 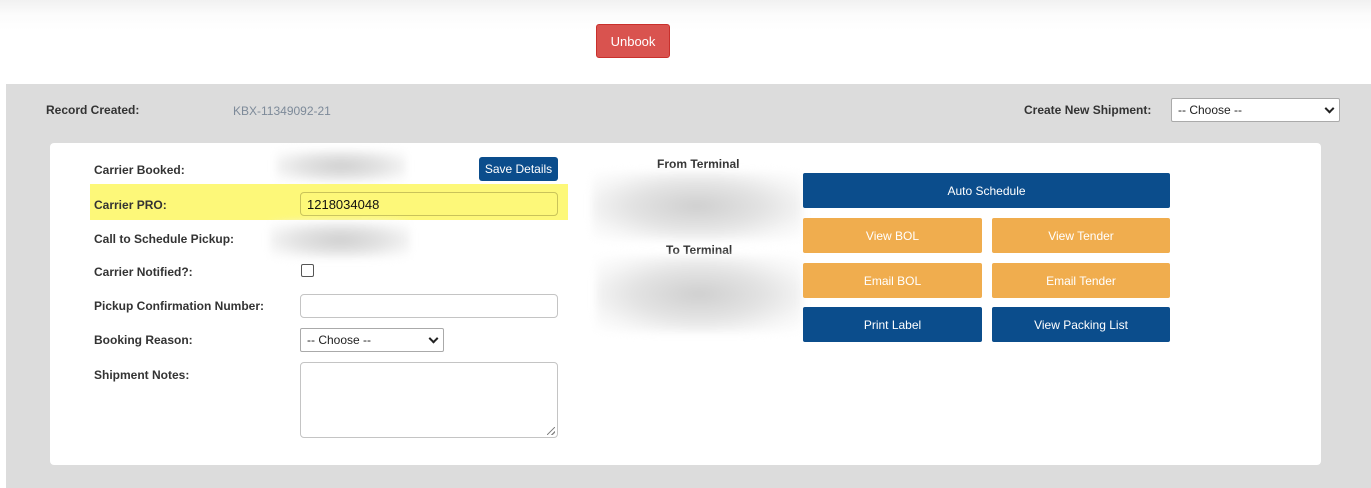 What do you see at coordinates (699, 294) in the screenshot?
I see `to-terminal-value-redacted` at bounding box center [699, 294].